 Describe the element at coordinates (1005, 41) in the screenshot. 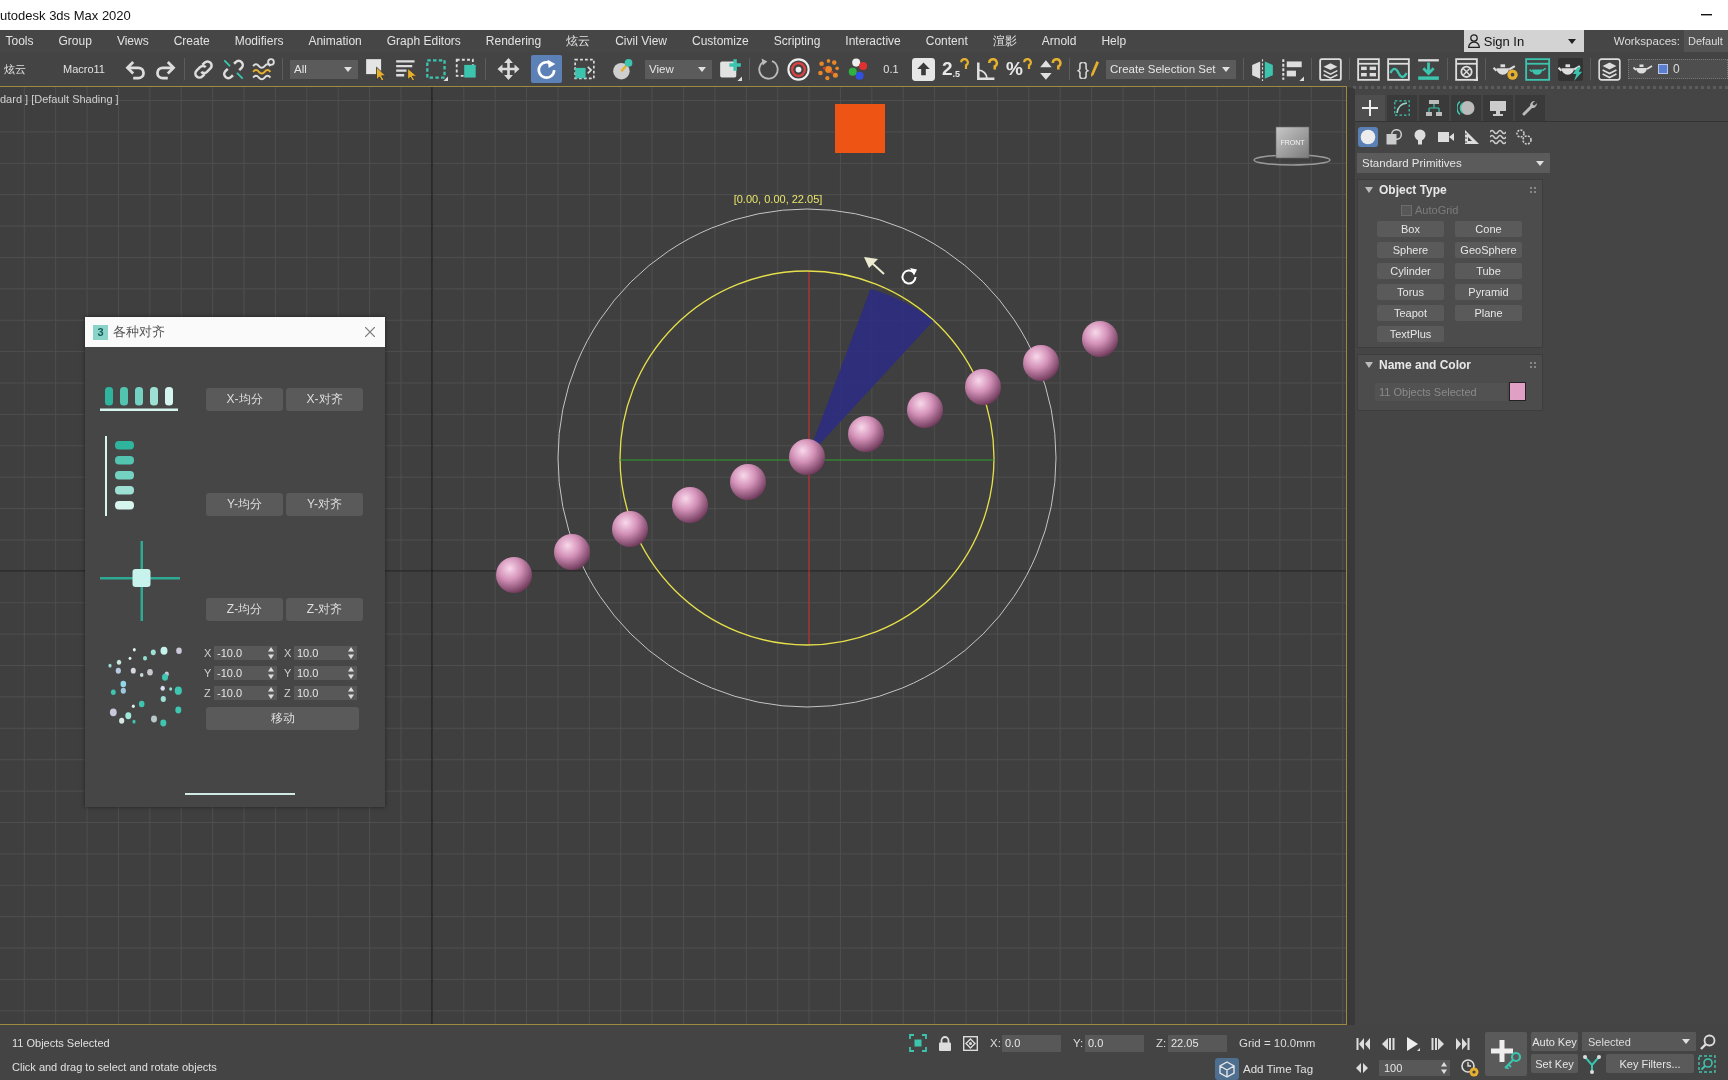

I see `menu-item: 渲影` at that location.